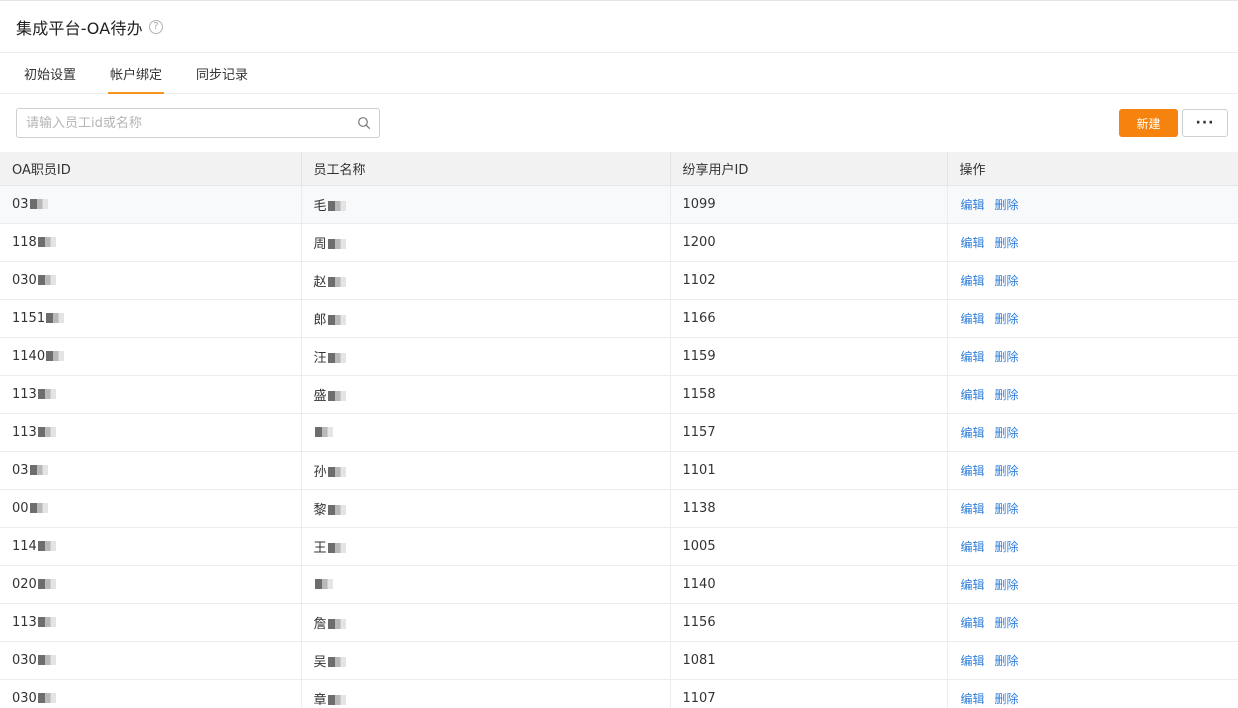  I want to click on page-header: 集成平台-OA待办 ?, so click(619, 27).